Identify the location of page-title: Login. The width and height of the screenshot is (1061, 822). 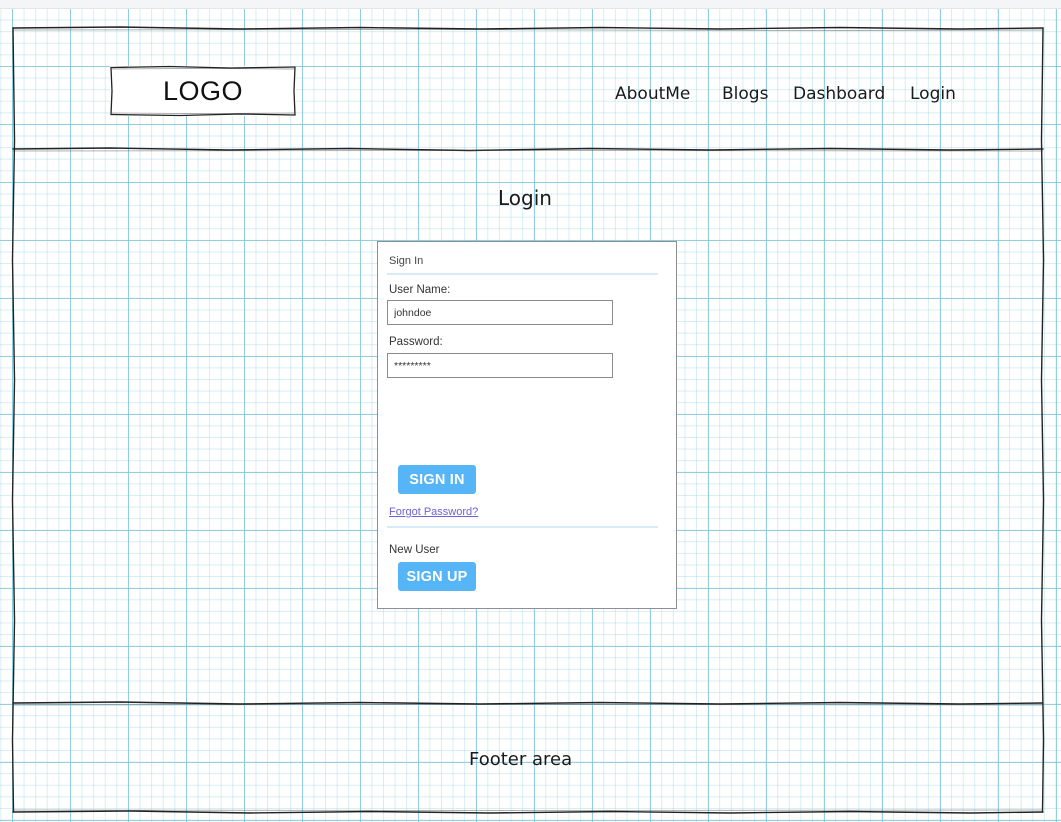
(525, 198).